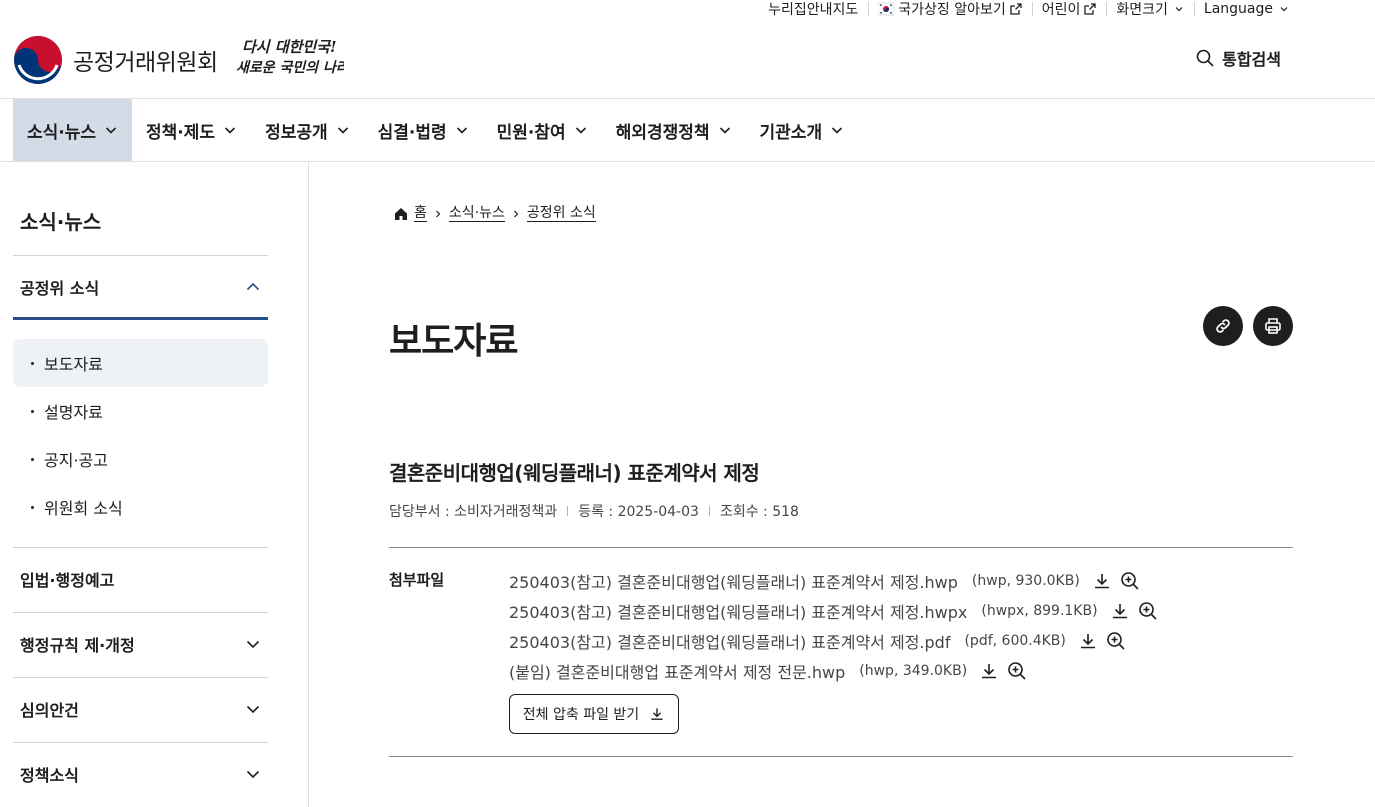 This screenshot has width=1375, height=807. What do you see at coordinates (729, 641) in the screenshot?
I see `attachment-filename: 250403(참고) 결혼준비대행업(웨딩플래너) 표준계약서 제정.pdf` at bounding box center [729, 641].